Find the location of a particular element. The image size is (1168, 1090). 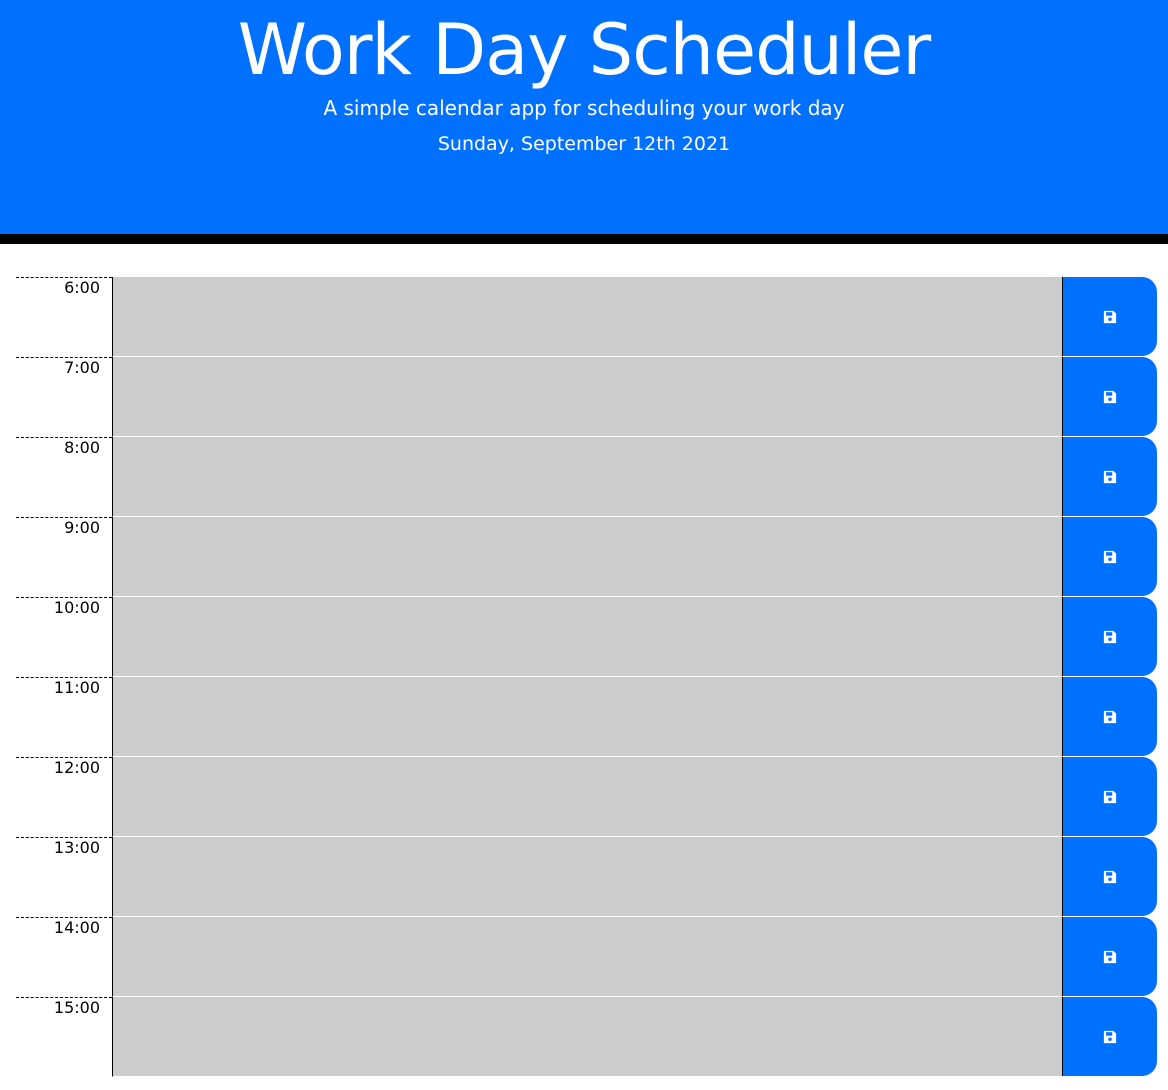

hour-label: 12:00 is located at coordinates (64, 797).